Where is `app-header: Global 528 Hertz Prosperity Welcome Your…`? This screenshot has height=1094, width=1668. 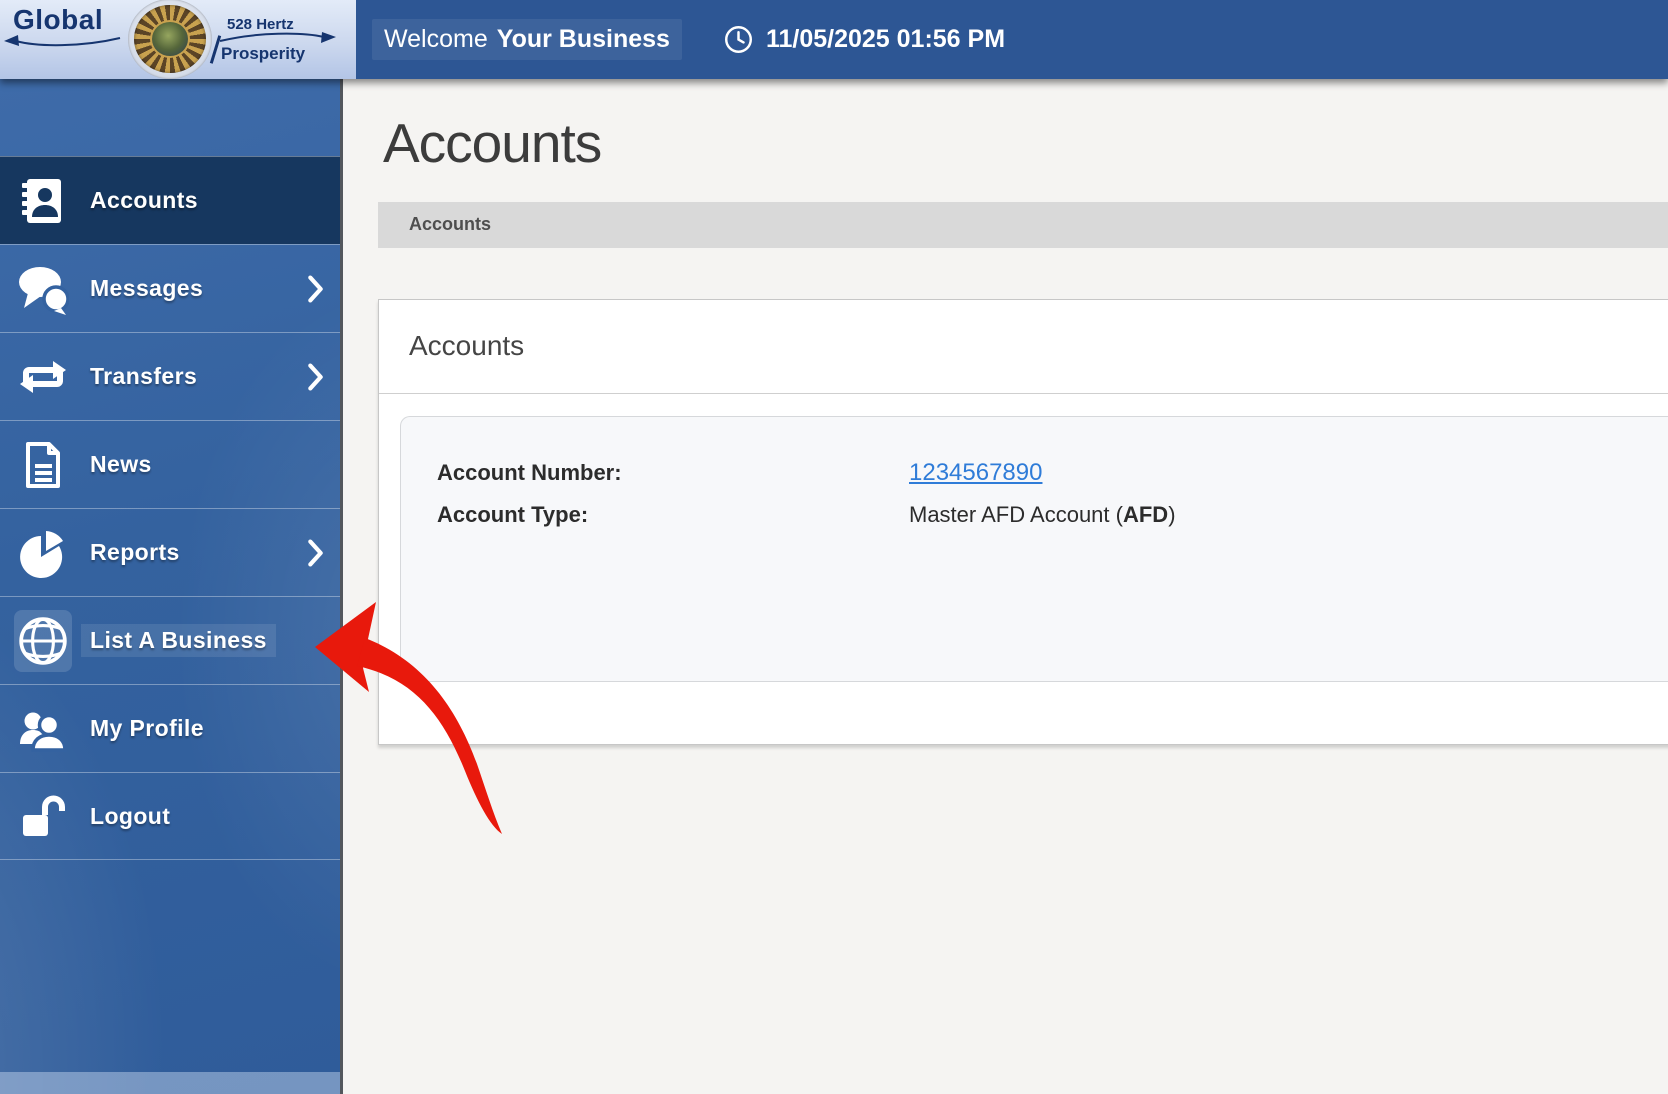 app-header: Global 528 Hertz Prosperity Welcome Your… is located at coordinates (834, 39).